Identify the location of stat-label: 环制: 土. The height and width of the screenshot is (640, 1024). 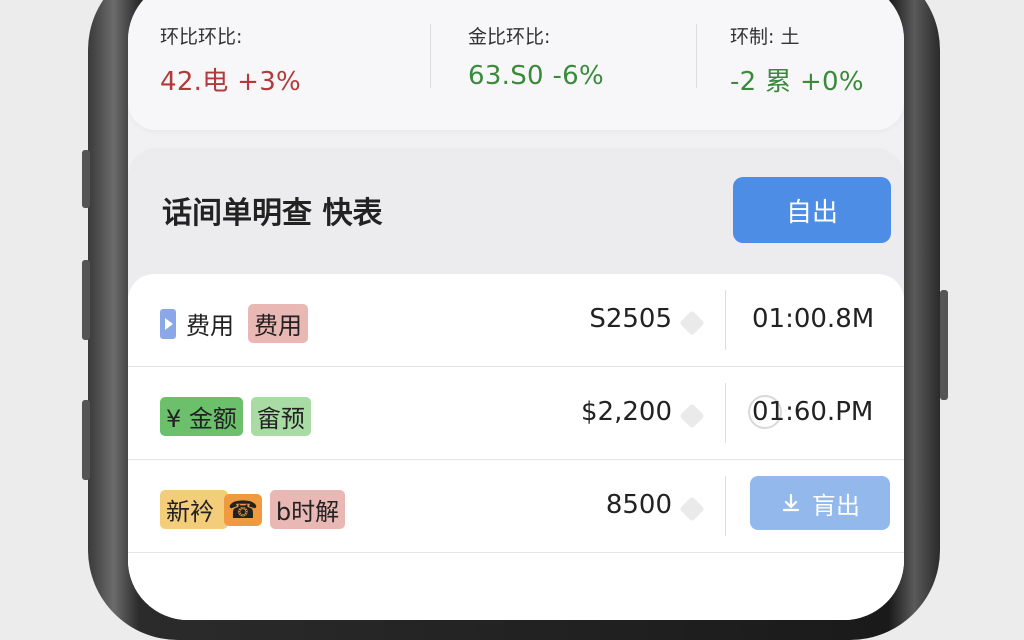
(765, 37).